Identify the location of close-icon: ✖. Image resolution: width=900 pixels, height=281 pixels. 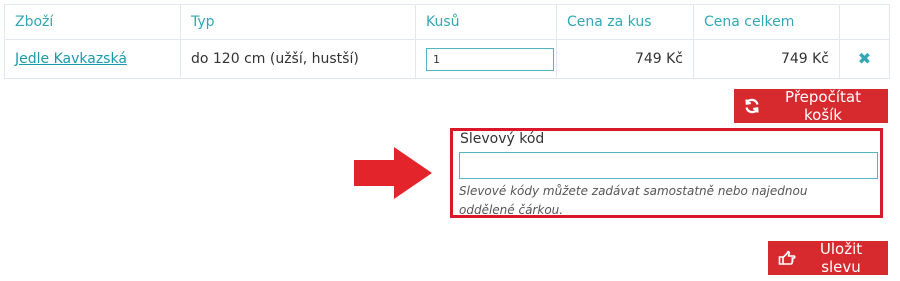
(864, 58).